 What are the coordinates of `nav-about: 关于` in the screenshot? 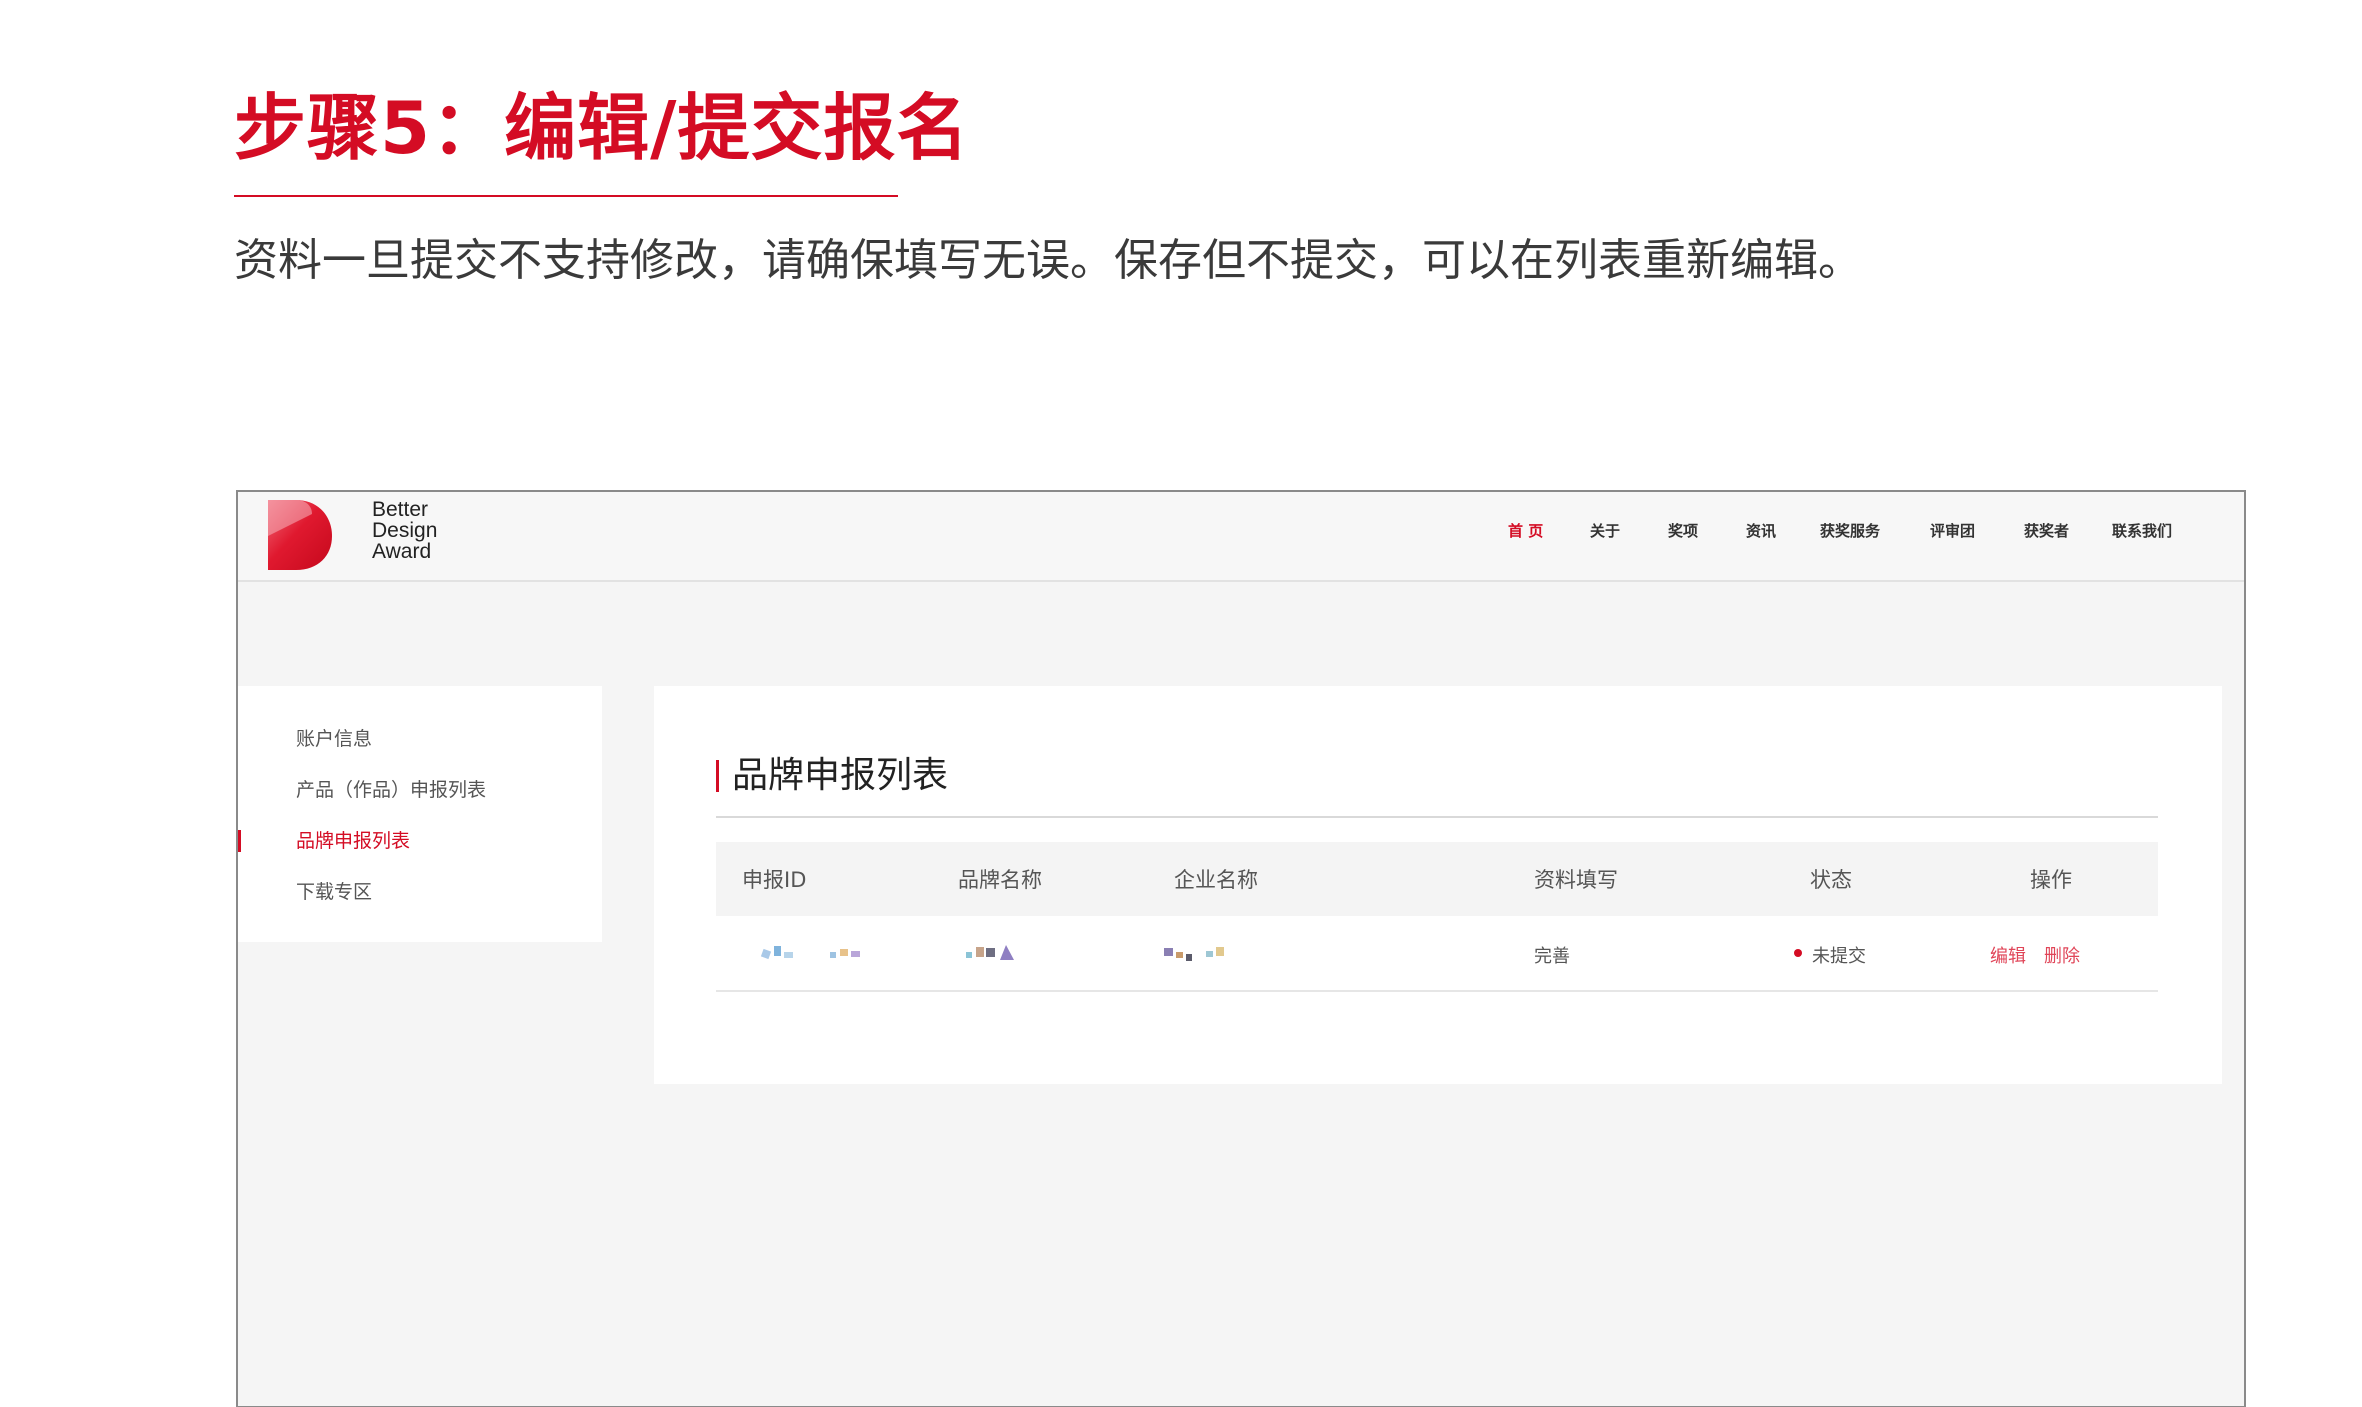 It's located at (1605, 530).